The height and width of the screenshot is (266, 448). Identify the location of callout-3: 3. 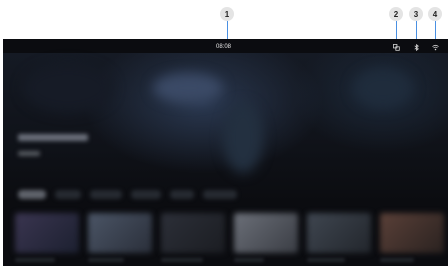
(416, 14).